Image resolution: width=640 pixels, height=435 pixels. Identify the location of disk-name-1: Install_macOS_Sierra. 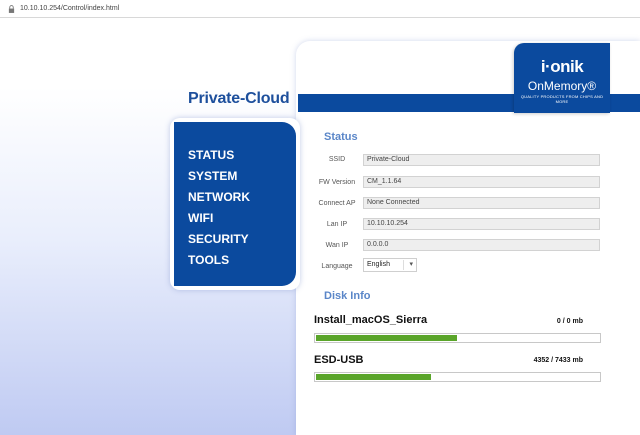
(371, 320).